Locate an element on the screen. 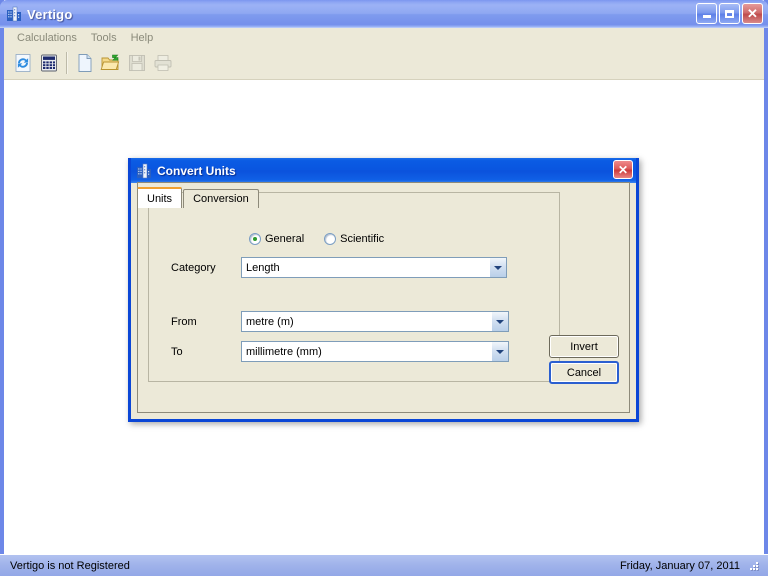 This screenshot has width=768, height=576. close-icon: ✕ is located at coordinates (752, 13).